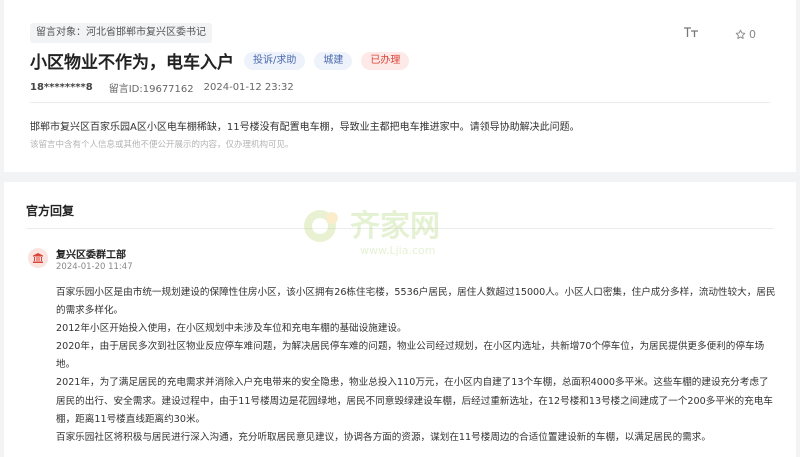 The image size is (800, 457). I want to click on text-size-icon, so click(691, 34).